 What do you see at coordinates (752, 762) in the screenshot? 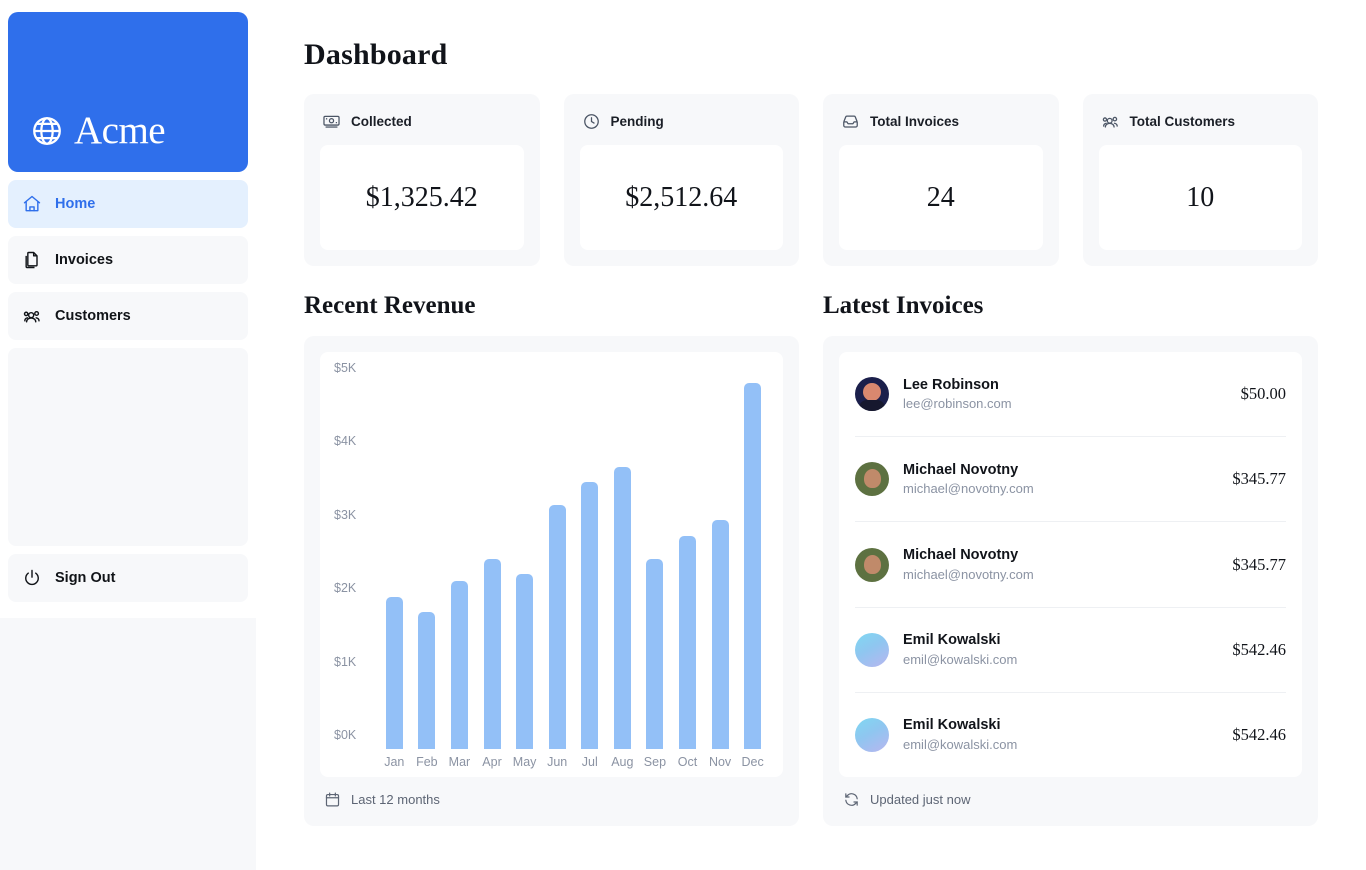
I see `chart-x-tick: Dec` at bounding box center [752, 762].